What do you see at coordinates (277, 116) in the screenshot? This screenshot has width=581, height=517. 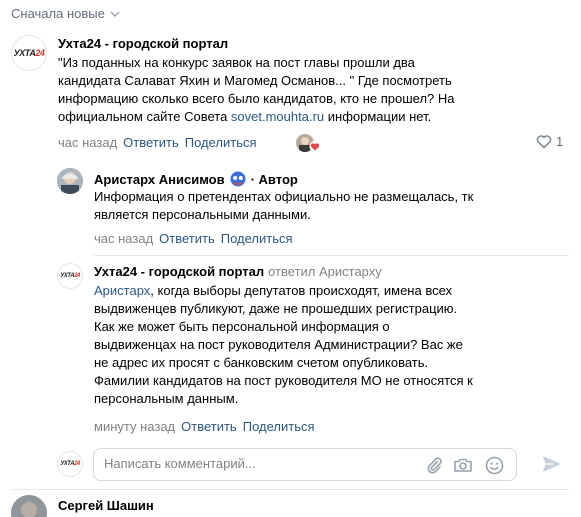 I see `sovet-link: sovet.mouhta.ru` at bounding box center [277, 116].